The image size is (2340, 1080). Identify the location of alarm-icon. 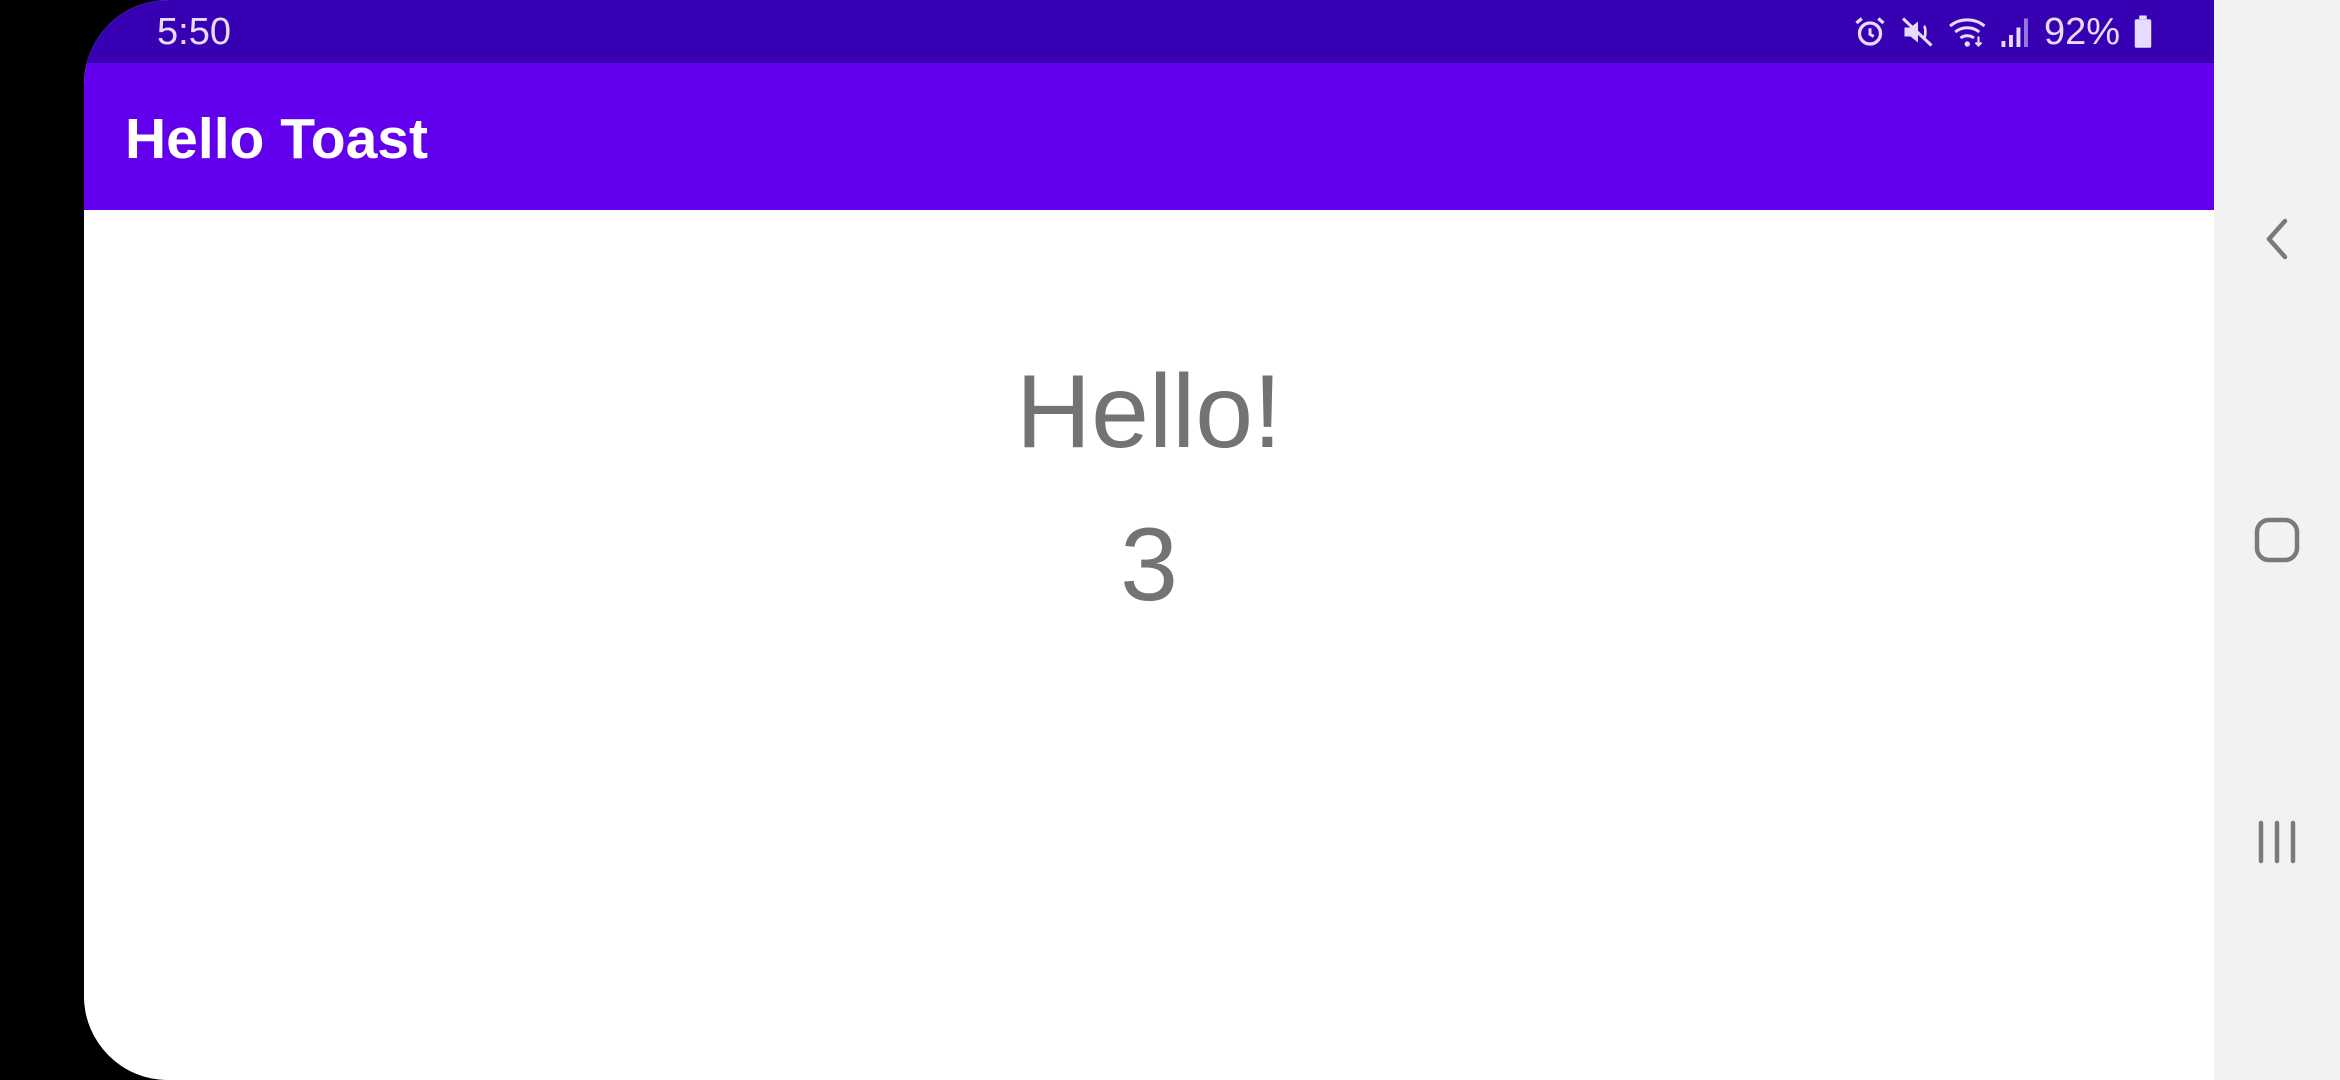
(1870, 32).